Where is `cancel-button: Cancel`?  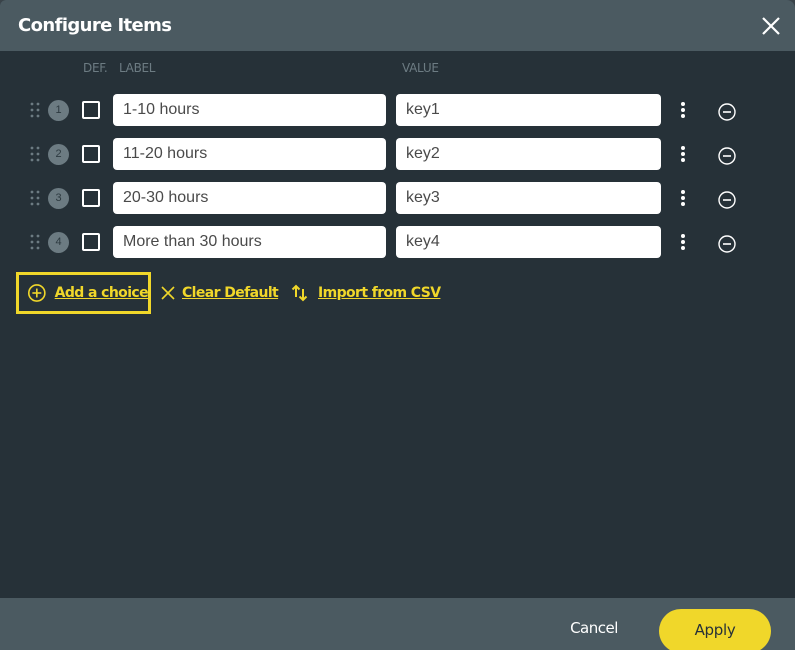
cancel-button: Cancel is located at coordinates (594, 630).